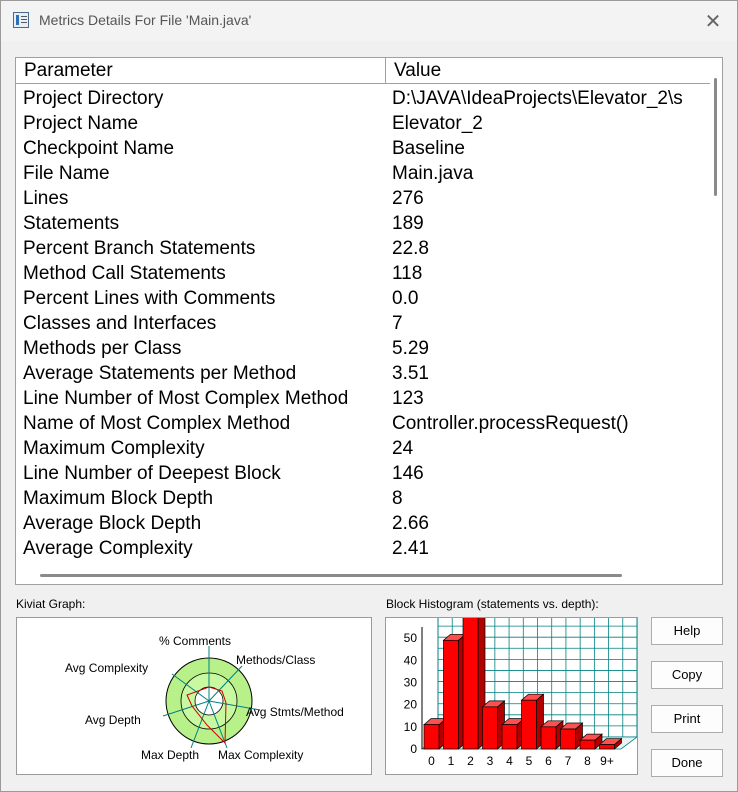  I want to click on column-header-value: Value, so click(549, 71).